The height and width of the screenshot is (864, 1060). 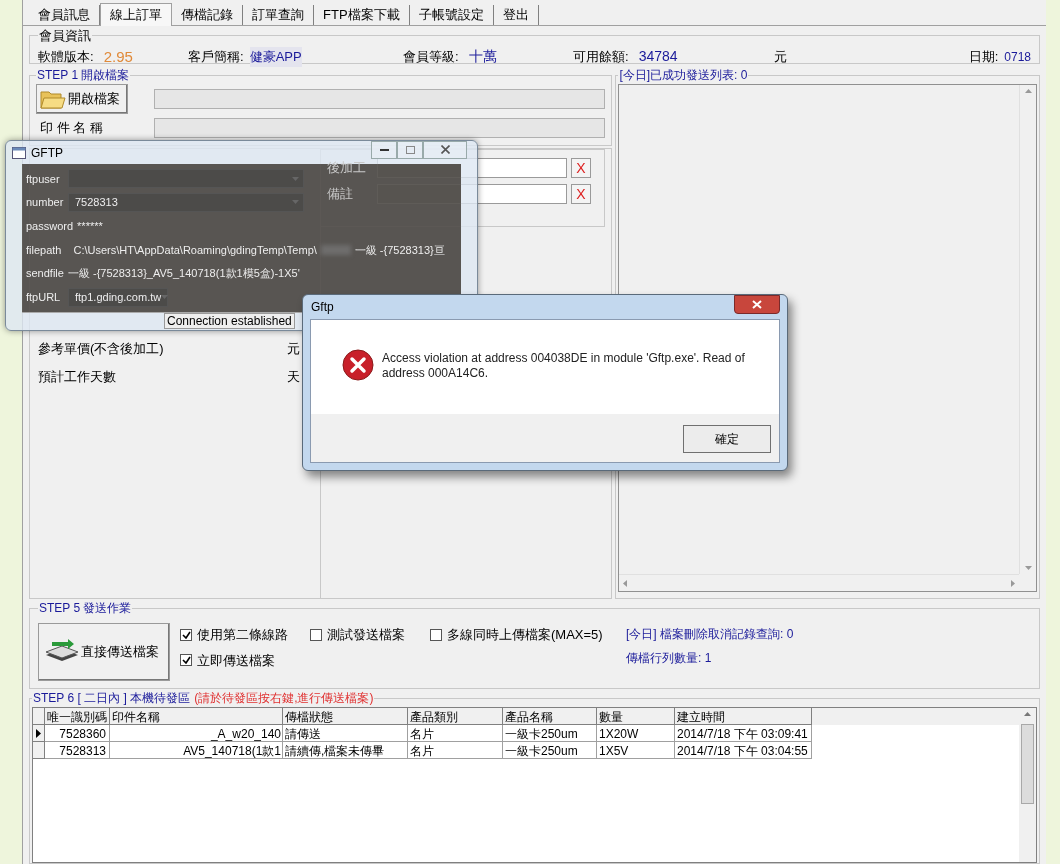 I want to click on blurred-text-block, so click(x=335, y=249).